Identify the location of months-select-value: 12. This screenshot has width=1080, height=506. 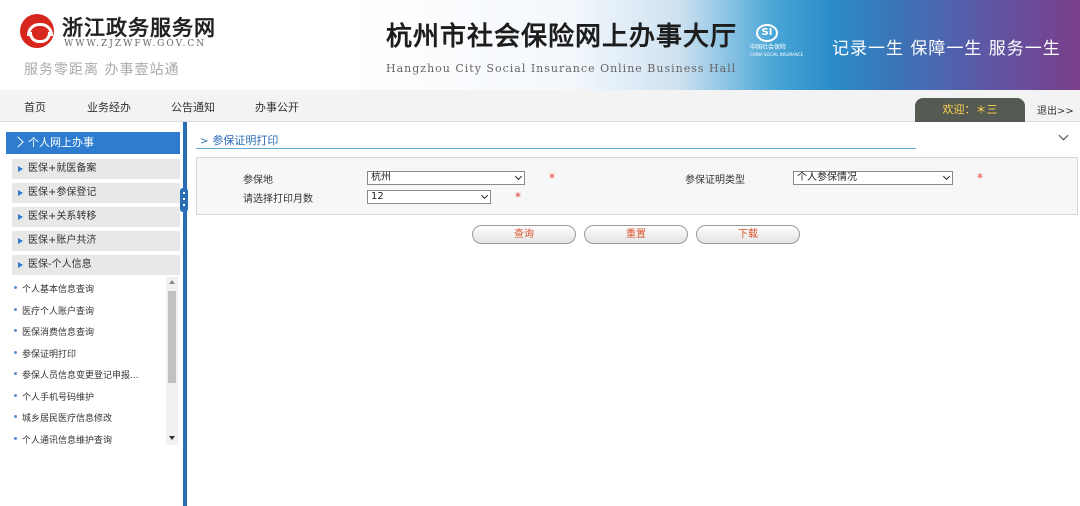
(377, 196).